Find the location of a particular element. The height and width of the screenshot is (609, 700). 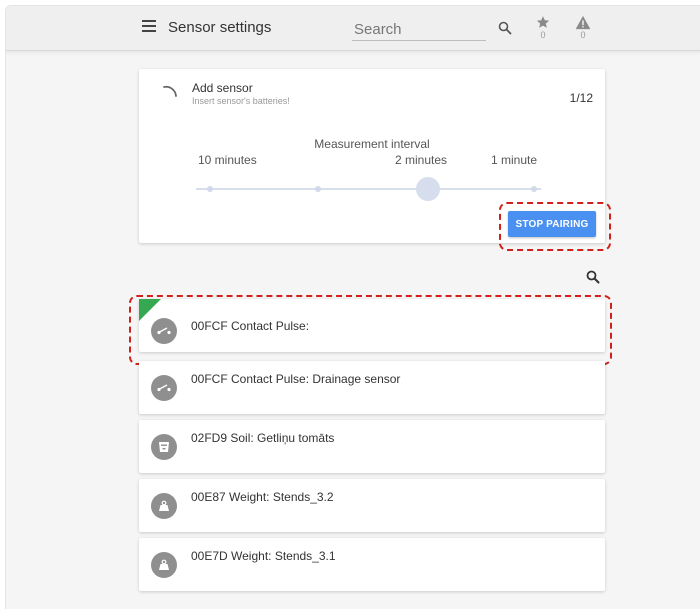

add-sensor-subtitle: Insert sensor's batteries! is located at coordinates (241, 101).